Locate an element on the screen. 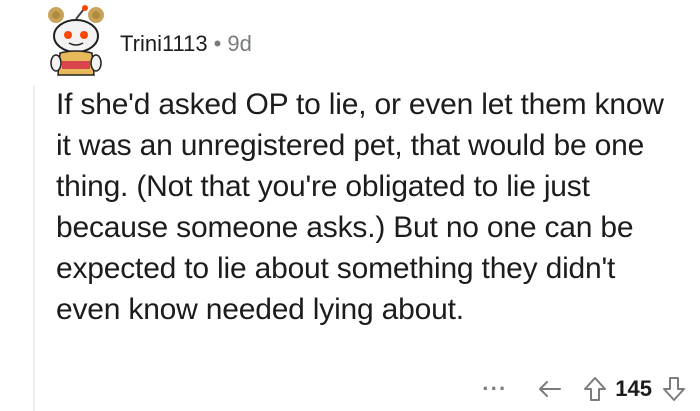  comment-actions: ··· 145 is located at coordinates (584, 389).